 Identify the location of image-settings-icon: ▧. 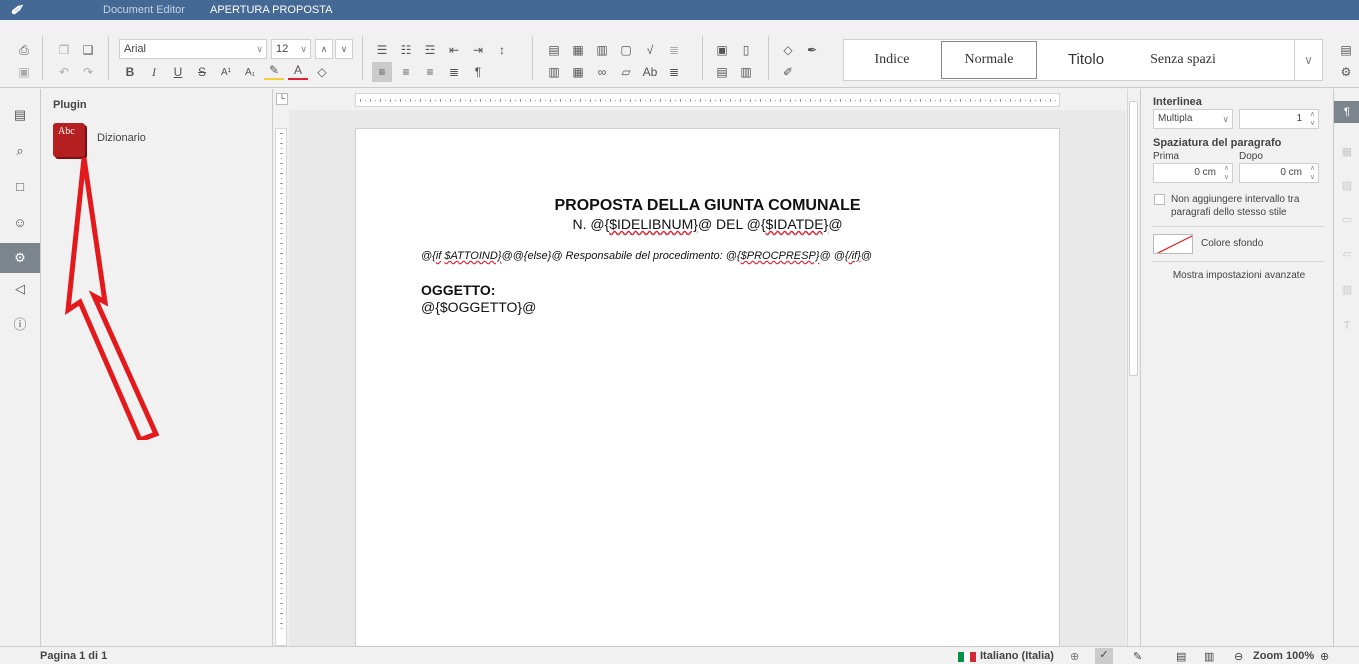
(1346, 186).